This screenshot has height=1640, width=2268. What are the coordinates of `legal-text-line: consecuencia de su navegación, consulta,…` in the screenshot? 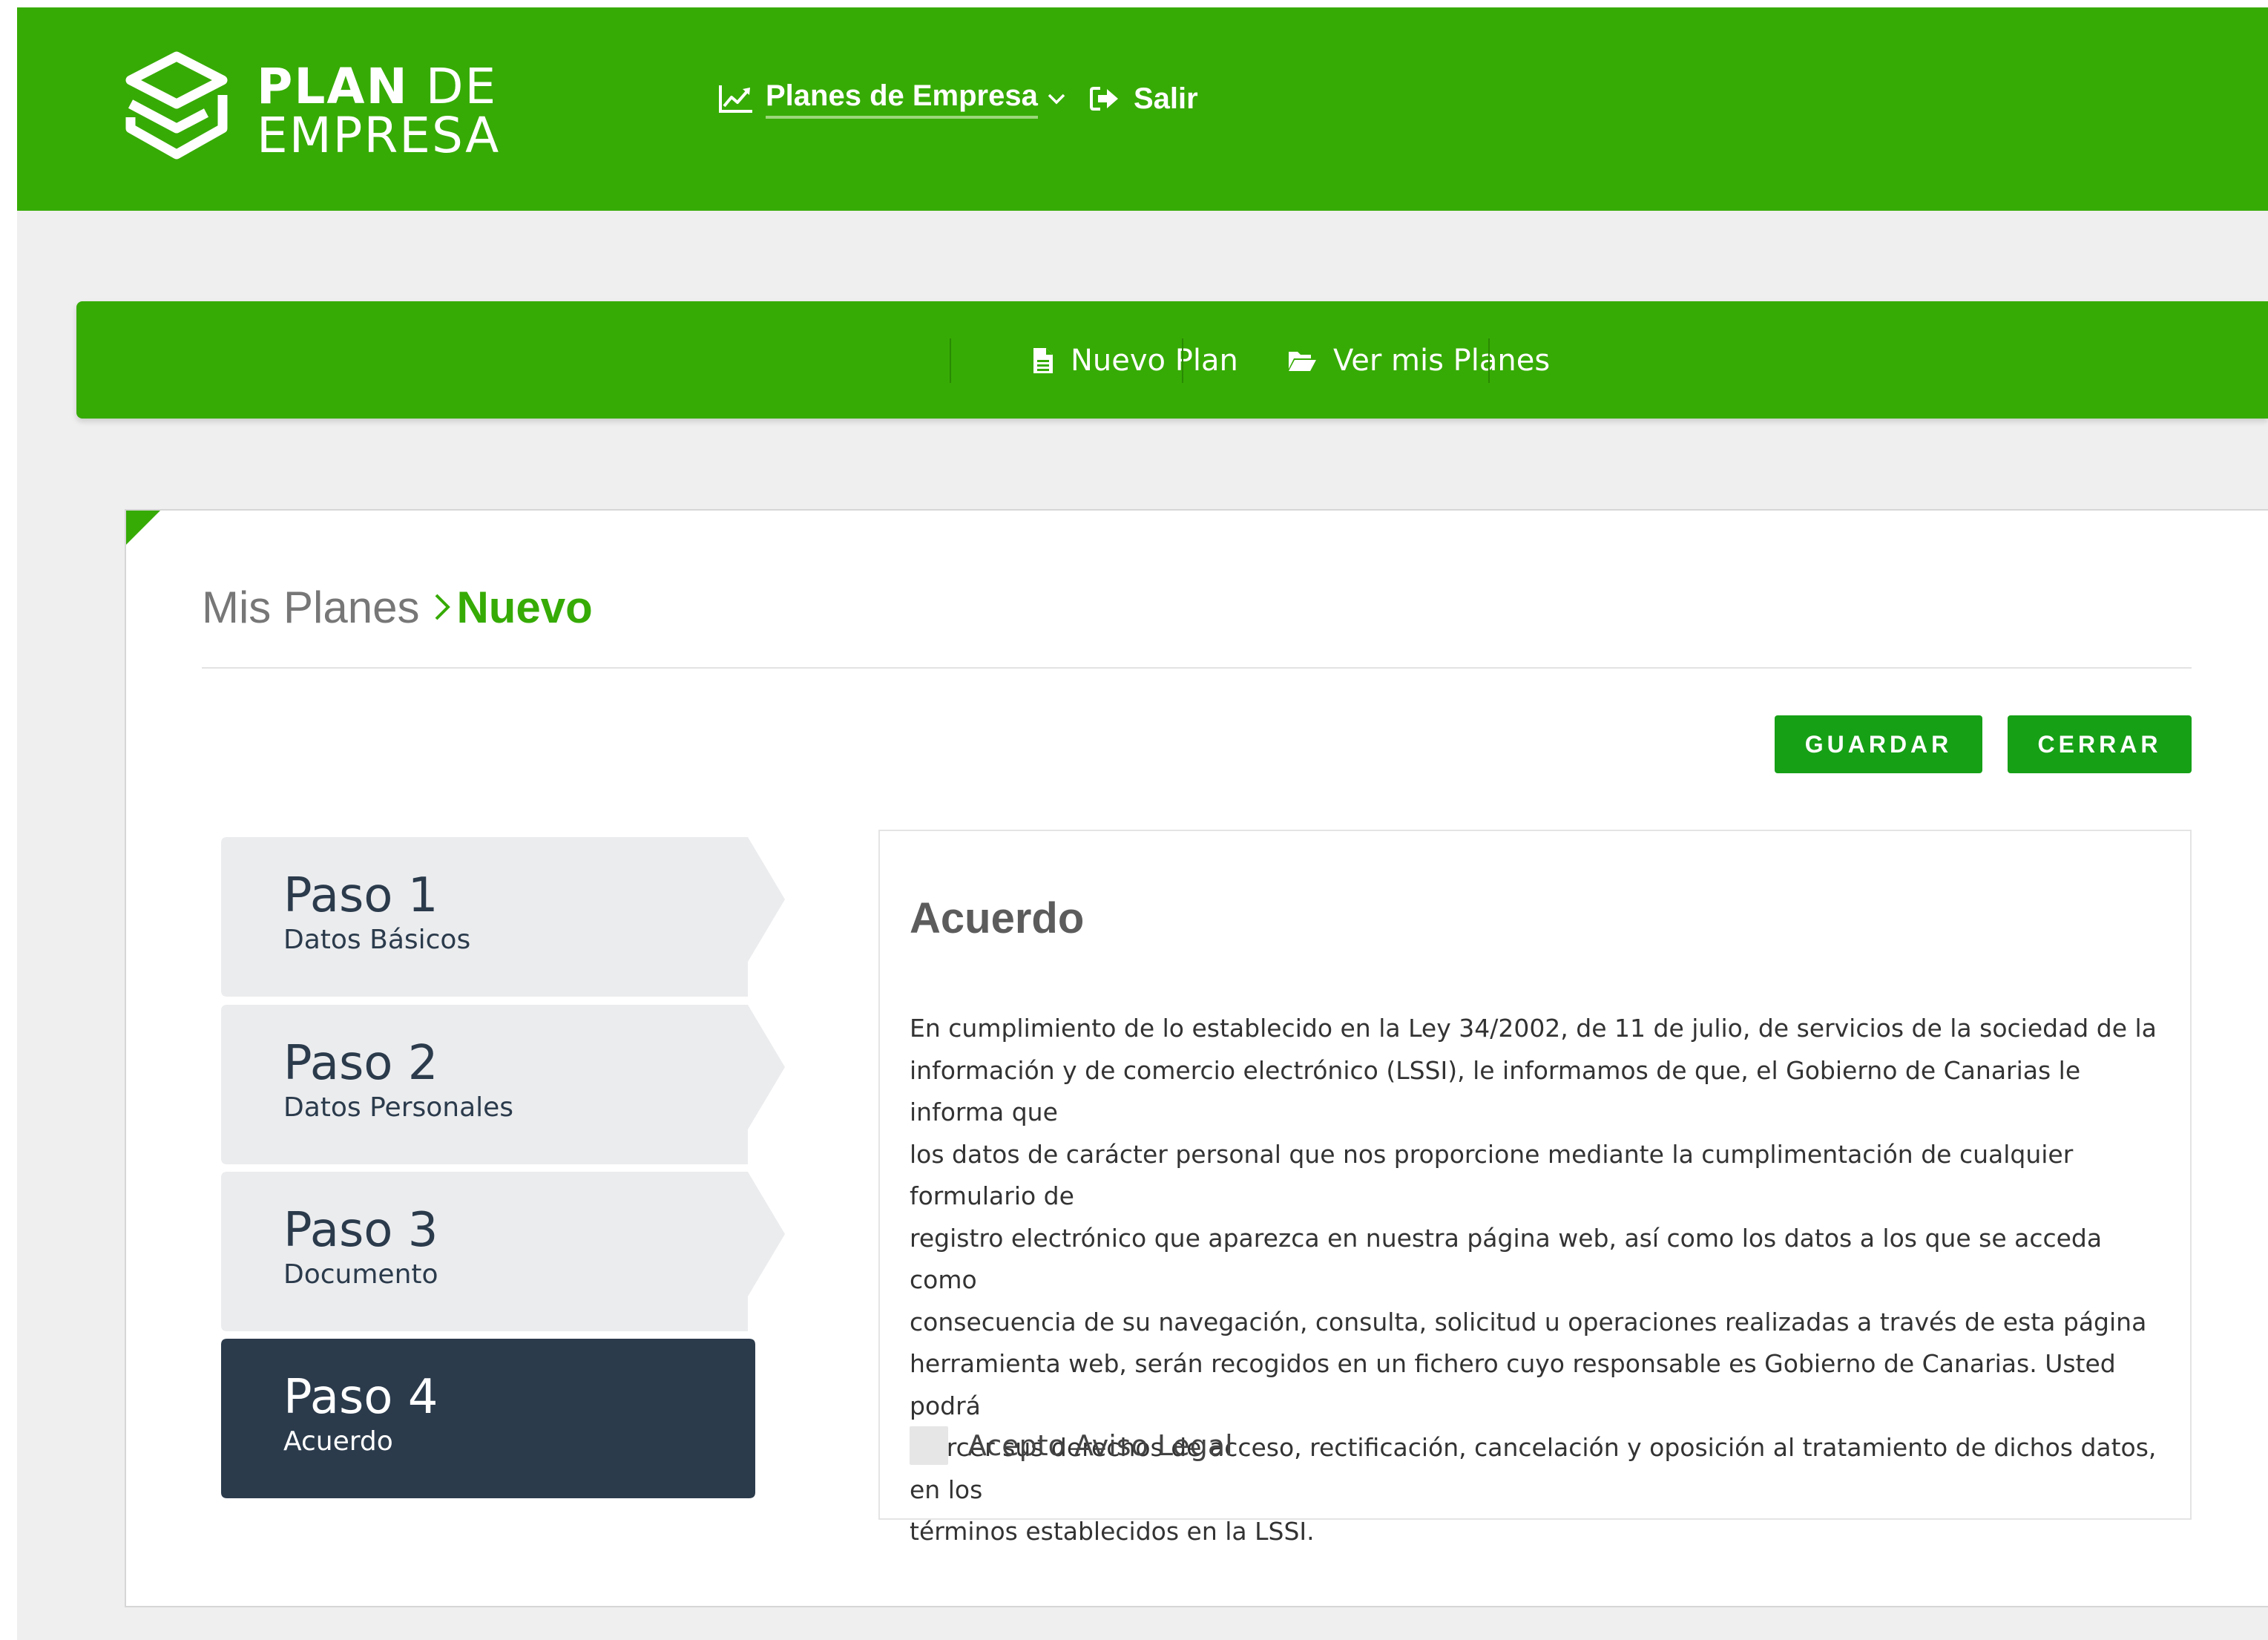 It's located at (1529, 1321).